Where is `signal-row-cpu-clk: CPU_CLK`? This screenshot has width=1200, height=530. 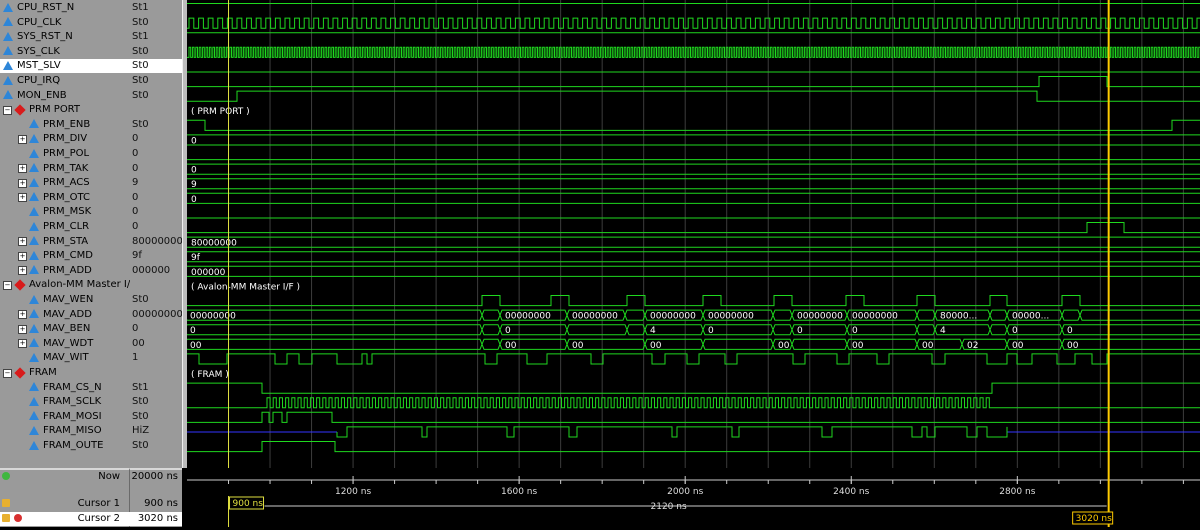
signal-row-cpu-clk: CPU_CLK is located at coordinates (65, 23).